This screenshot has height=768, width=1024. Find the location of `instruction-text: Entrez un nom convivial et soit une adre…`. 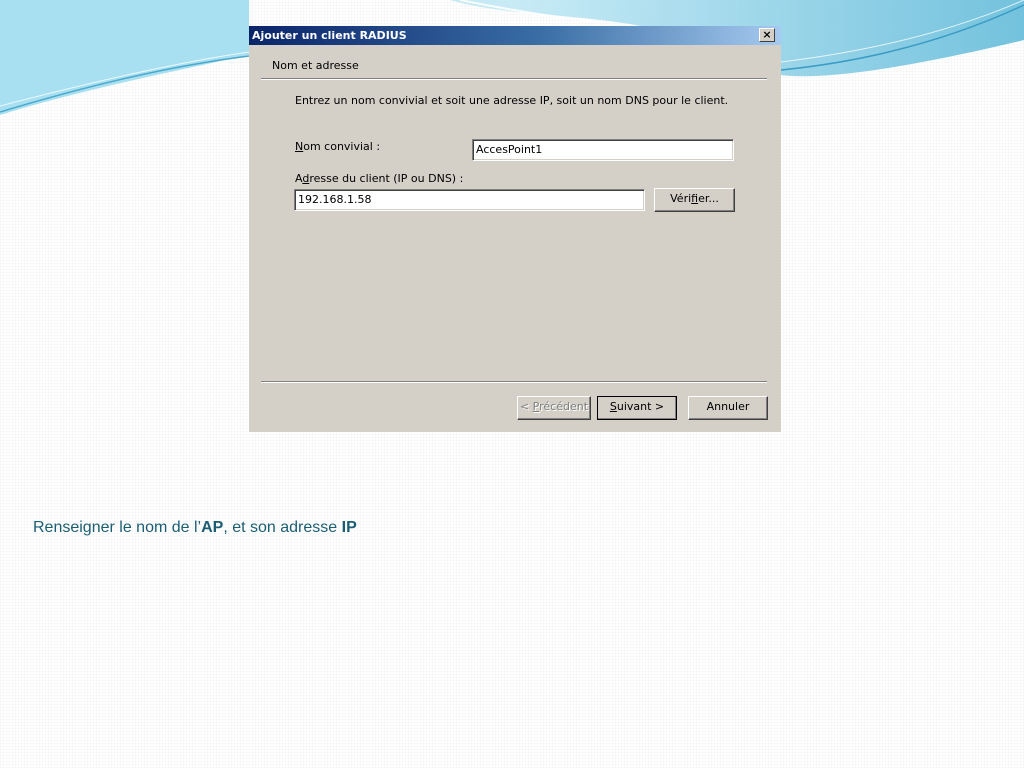

instruction-text: Entrez un nom convivial et soit une adre… is located at coordinates (512, 100).